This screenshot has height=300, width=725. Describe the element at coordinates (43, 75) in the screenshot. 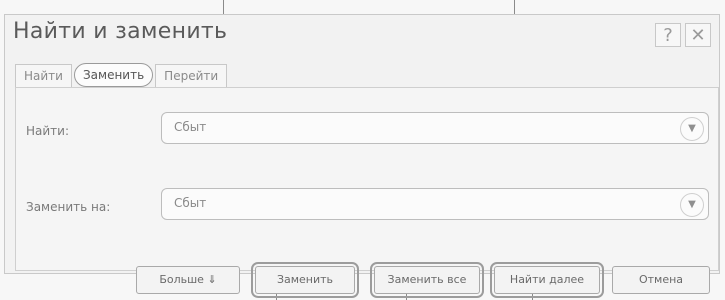

I see `tab-find: Найти` at that location.